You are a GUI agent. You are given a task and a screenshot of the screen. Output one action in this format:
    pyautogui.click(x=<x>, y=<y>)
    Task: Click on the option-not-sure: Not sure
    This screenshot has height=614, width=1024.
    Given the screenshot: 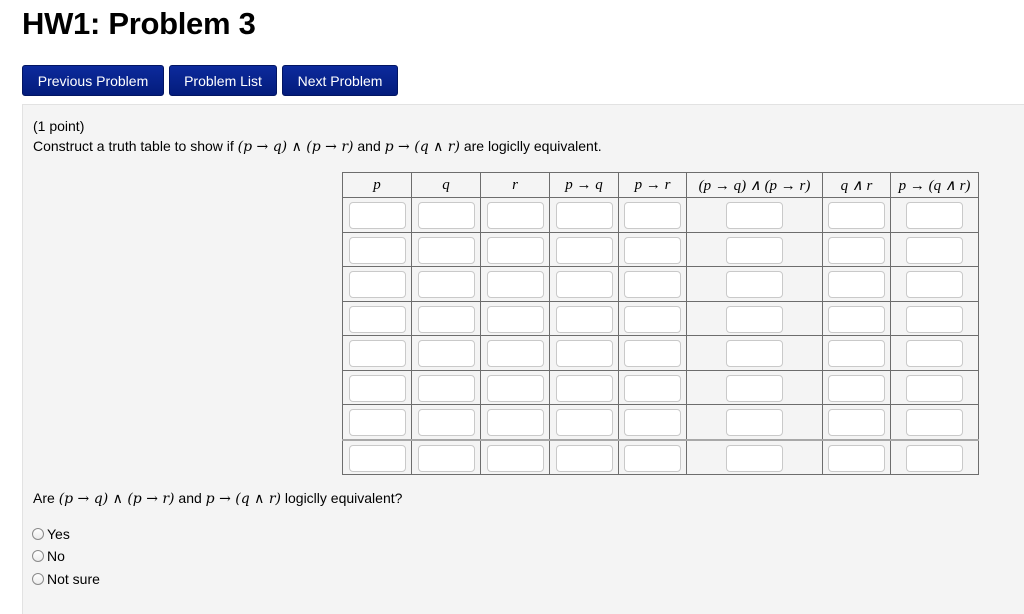 What is the action you would take?
    pyautogui.click(x=66, y=579)
    